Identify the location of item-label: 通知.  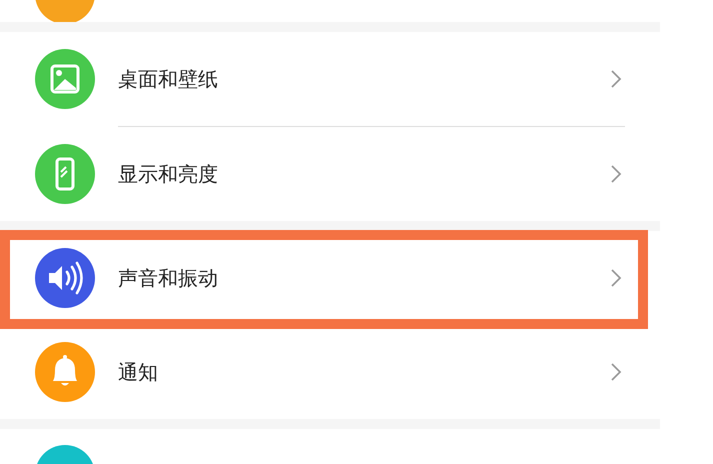
(138, 372).